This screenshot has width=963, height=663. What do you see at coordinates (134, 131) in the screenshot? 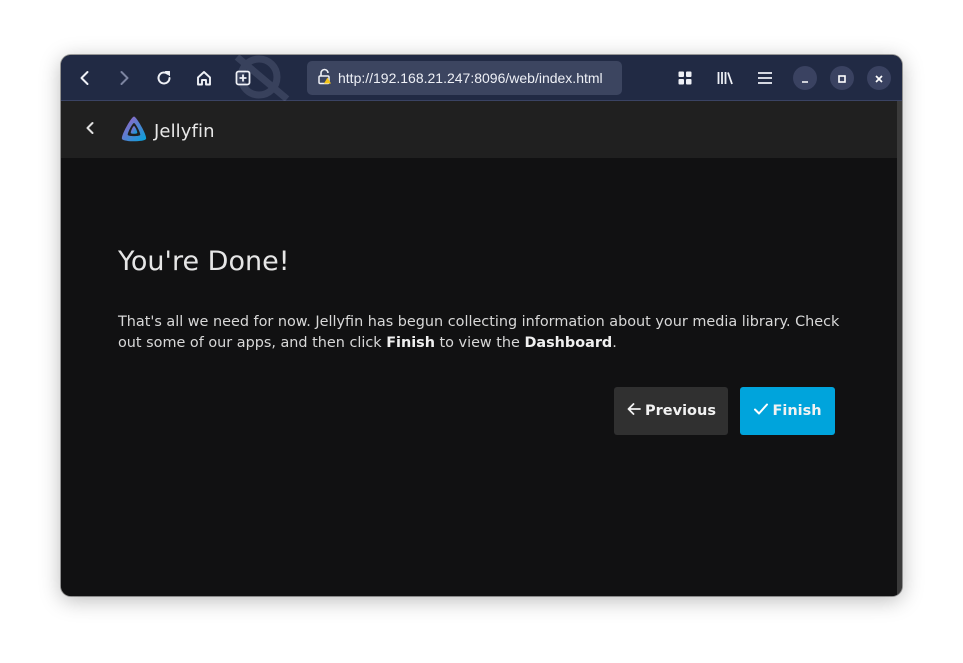
I see `jellyfin-logo-icon` at bounding box center [134, 131].